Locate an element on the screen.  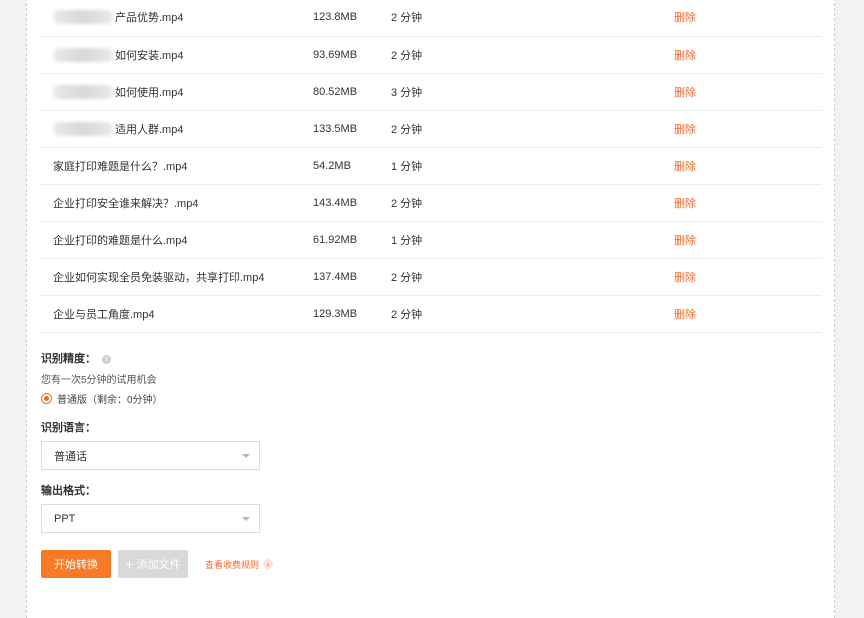
file-name: 产品优势.mp4 is located at coordinates (178, 18).